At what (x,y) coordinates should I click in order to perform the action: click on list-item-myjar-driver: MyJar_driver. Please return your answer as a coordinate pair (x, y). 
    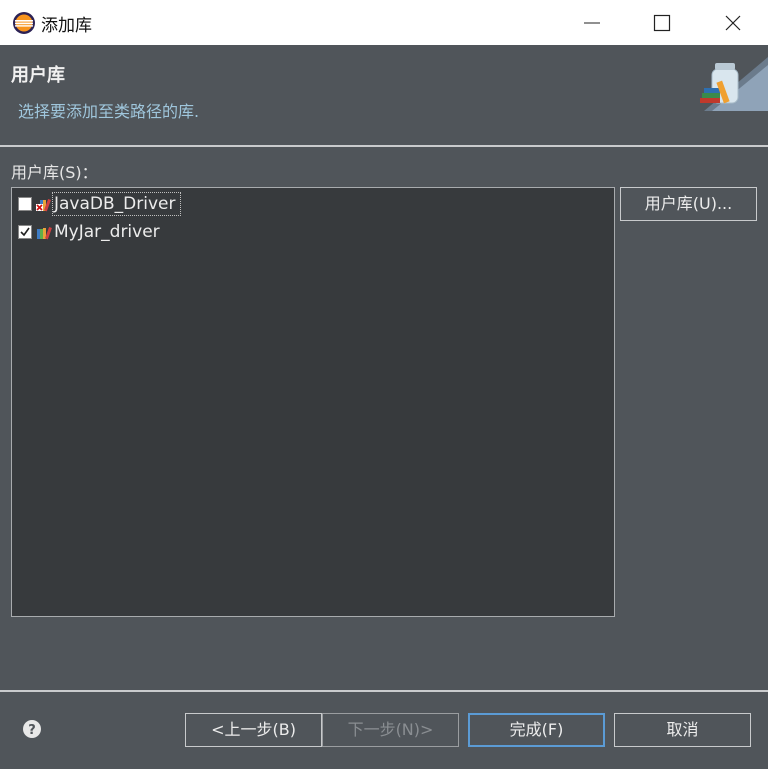
    Looking at the image, I should click on (167, 232).